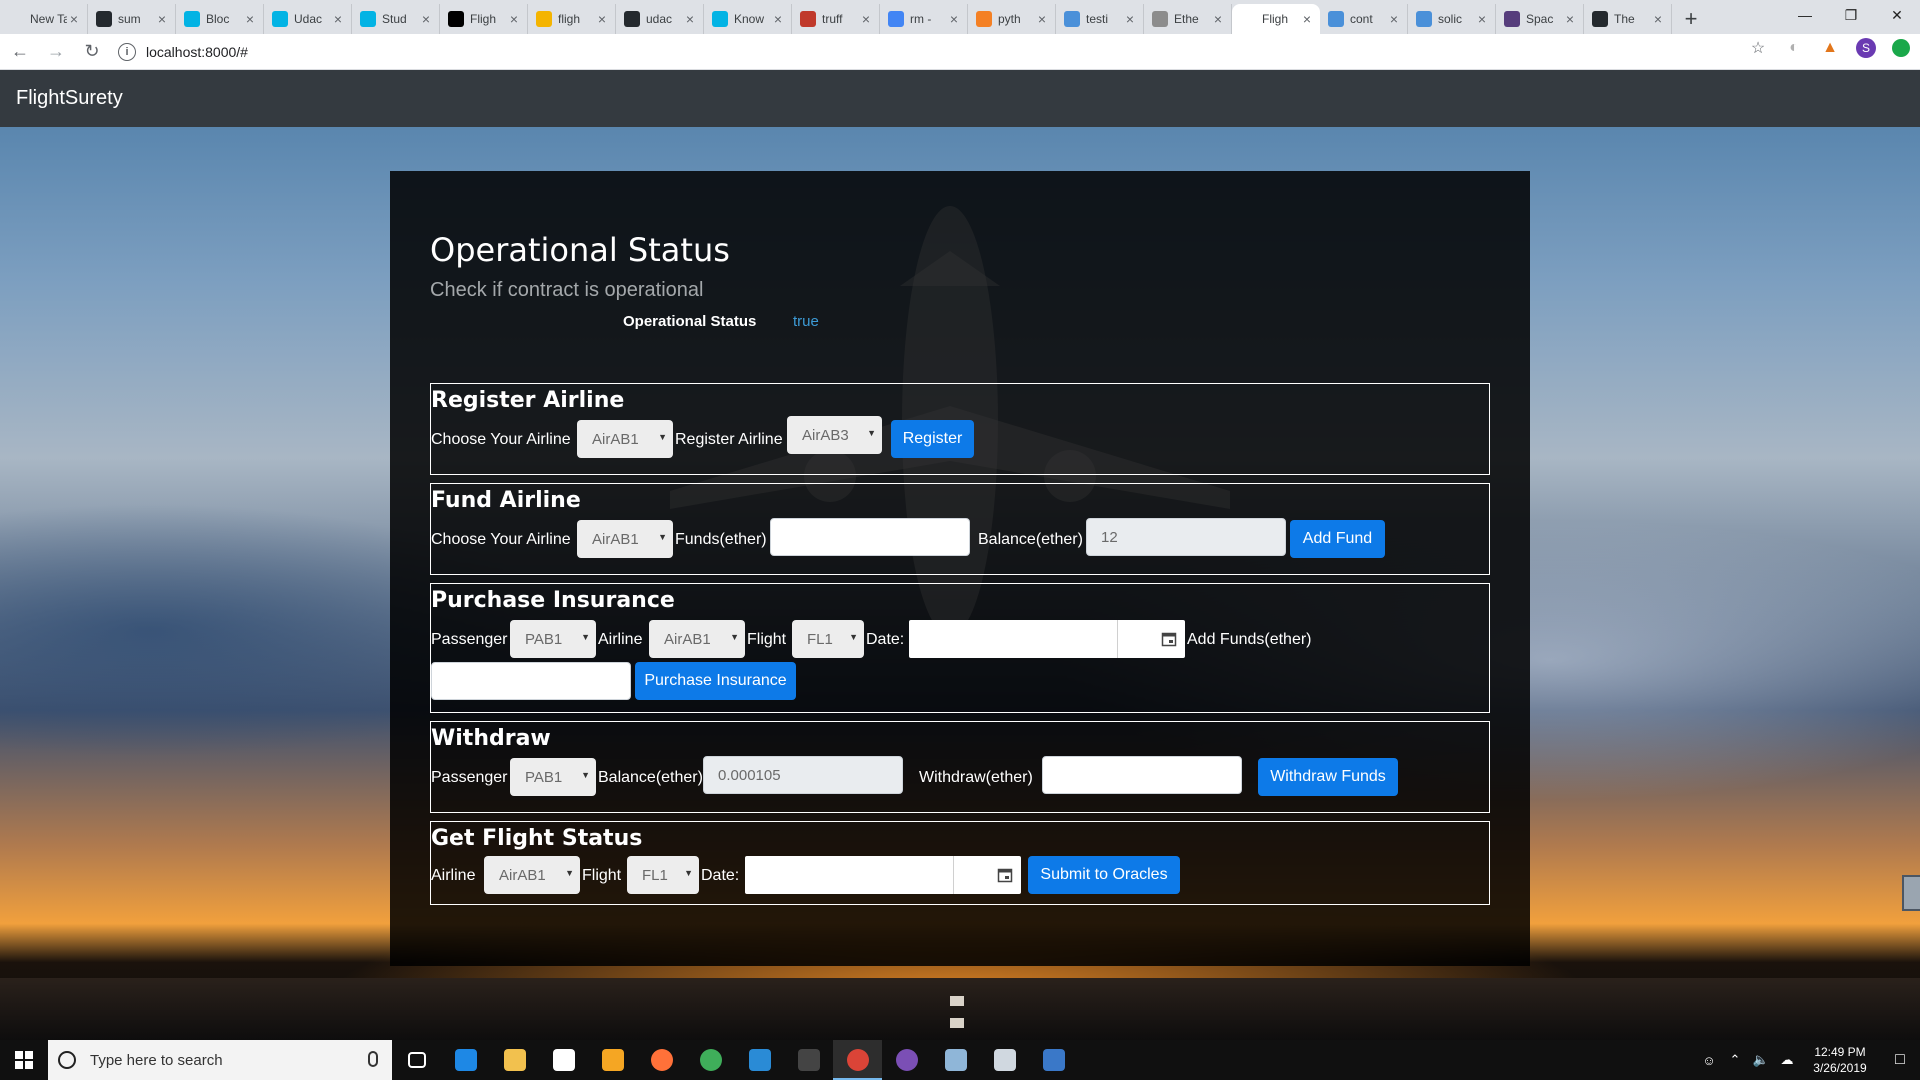  I want to click on volume-icon: 🔈, so click(1761, 1060).